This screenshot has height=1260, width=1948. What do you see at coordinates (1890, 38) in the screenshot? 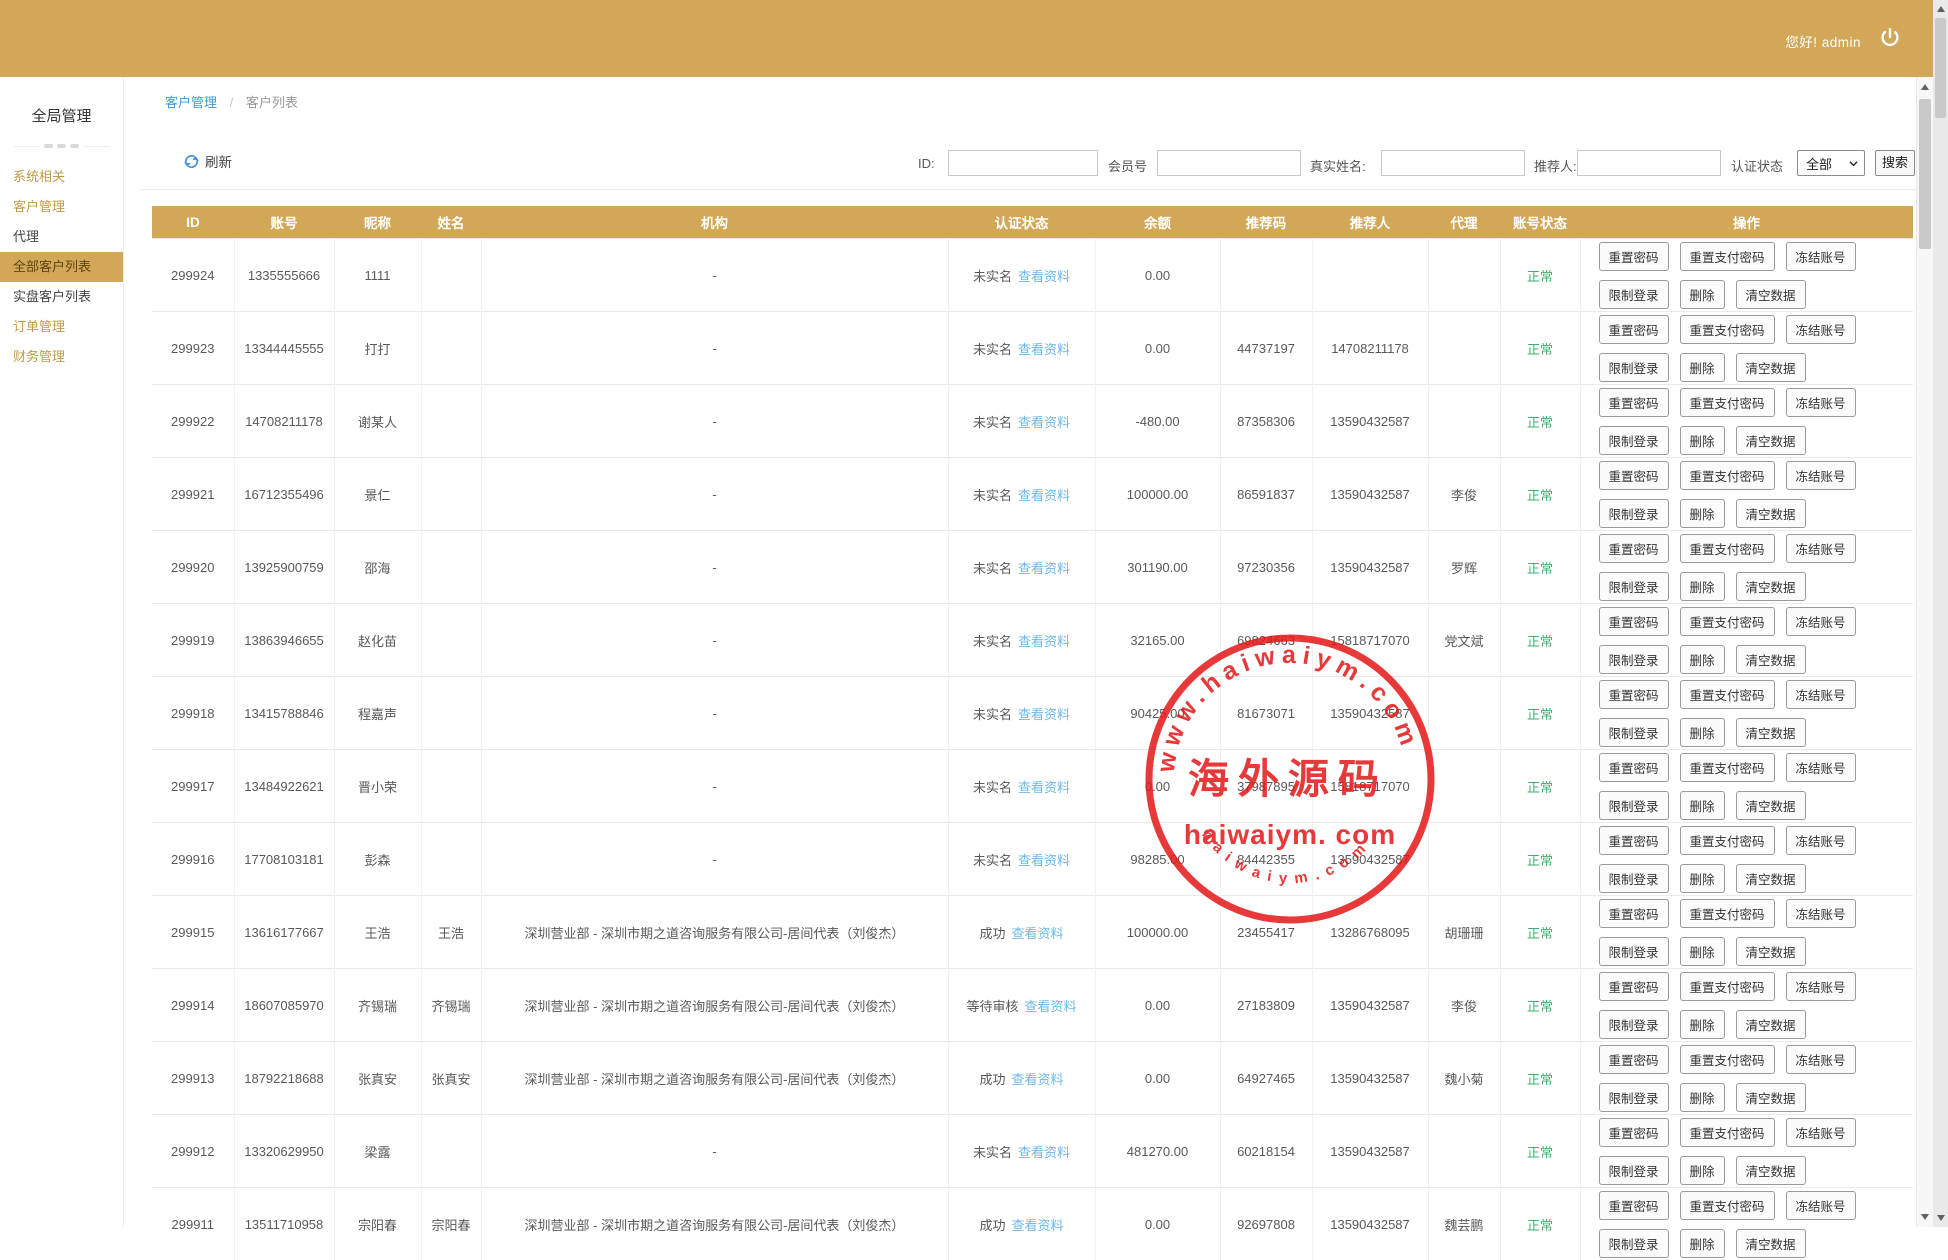
I see `power-icon` at bounding box center [1890, 38].